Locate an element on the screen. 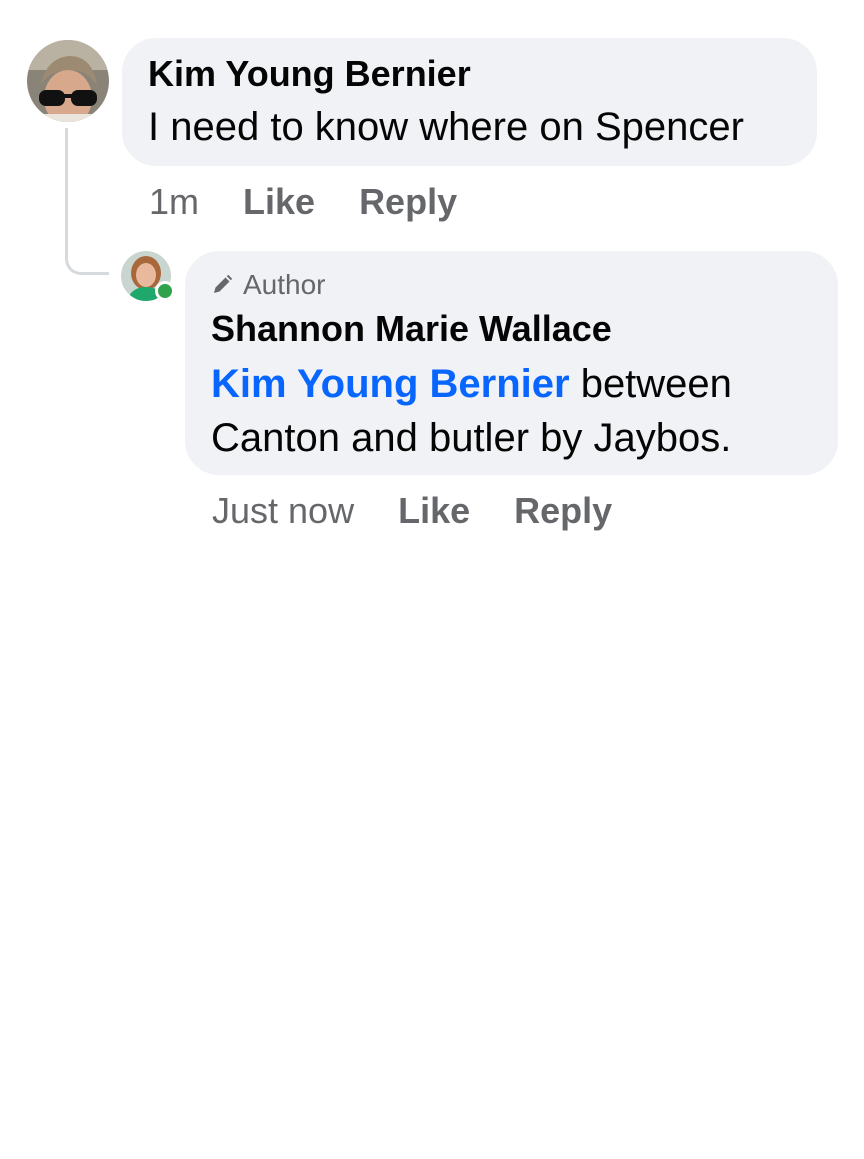  avatar-shannon-wrapper is located at coordinates (148, 277).